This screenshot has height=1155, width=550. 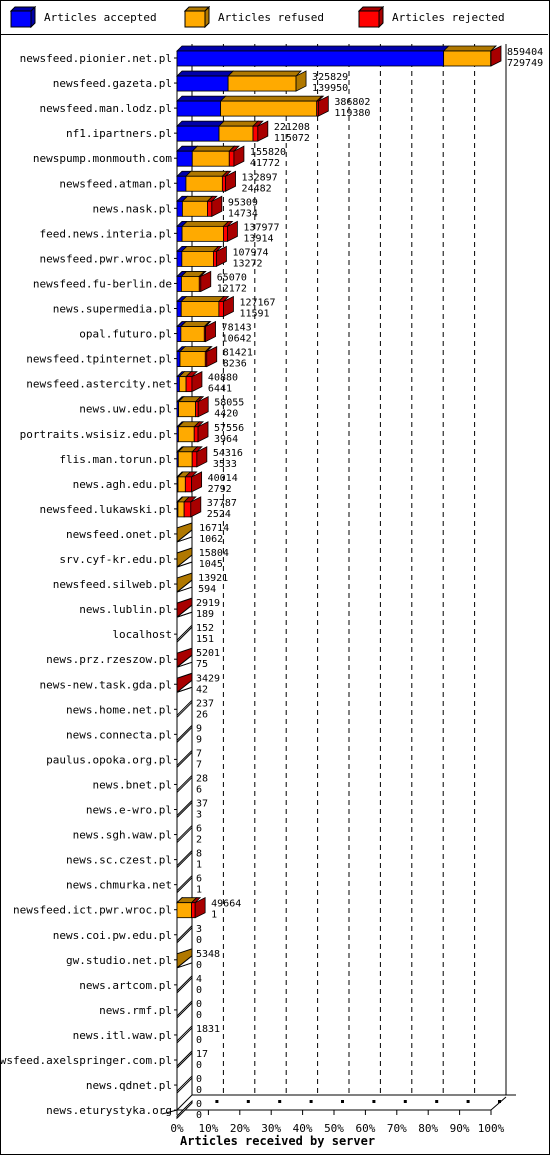 I want to click on floor-right-line, so click(x=498, y=1103).